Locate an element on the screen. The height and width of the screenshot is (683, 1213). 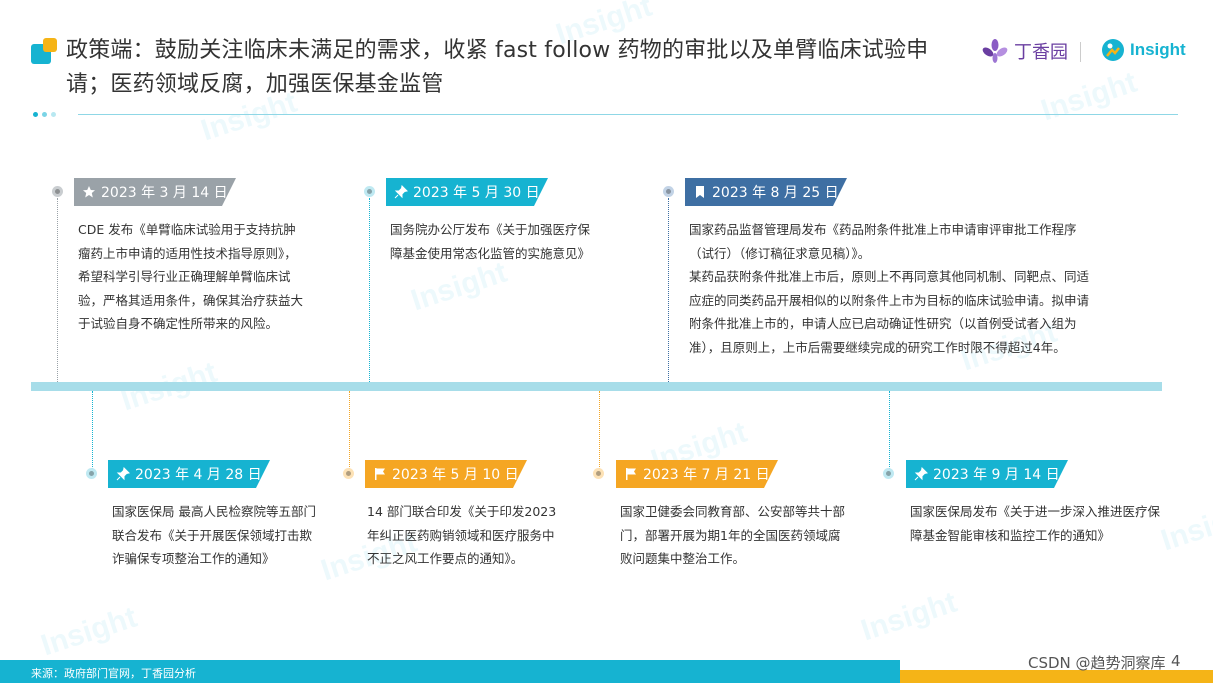
date-tag: 2023 年 5 月 10 日 is located at coordinates (446, 474).